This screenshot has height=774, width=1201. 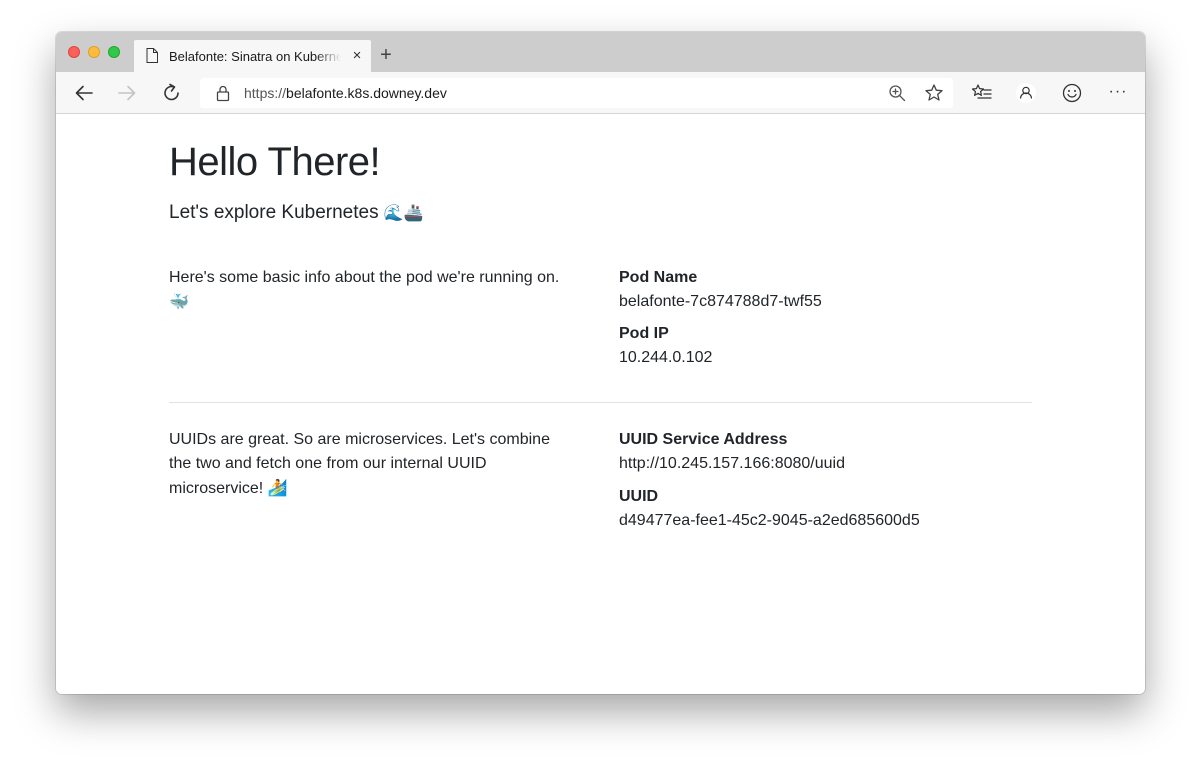 I want to click on forward-arrow-icon, so click(x=127, y=93).